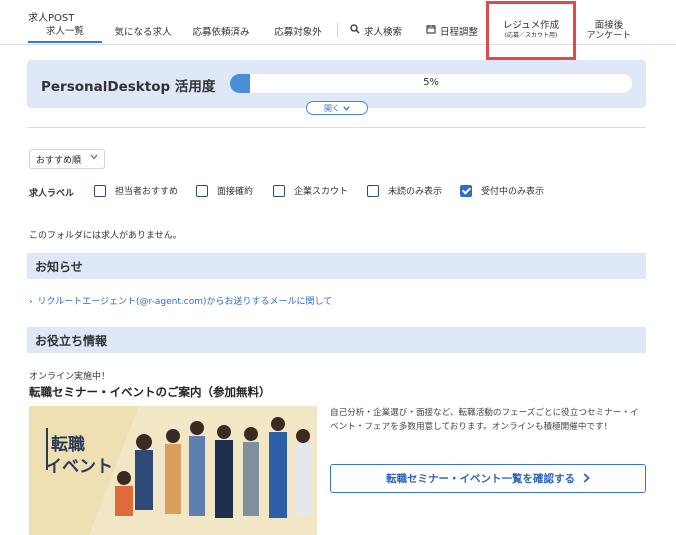  I want to click on filter-scout-label: 企業スカウト, so click(321, 192).